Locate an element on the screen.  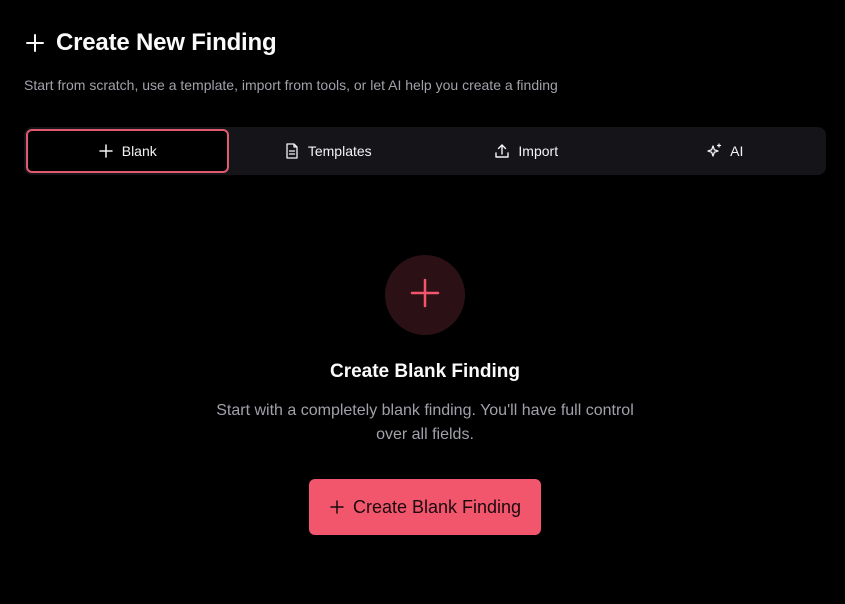
creation-mode-tabs: Blank Templates Import AI is located at coordinates (425, 151).